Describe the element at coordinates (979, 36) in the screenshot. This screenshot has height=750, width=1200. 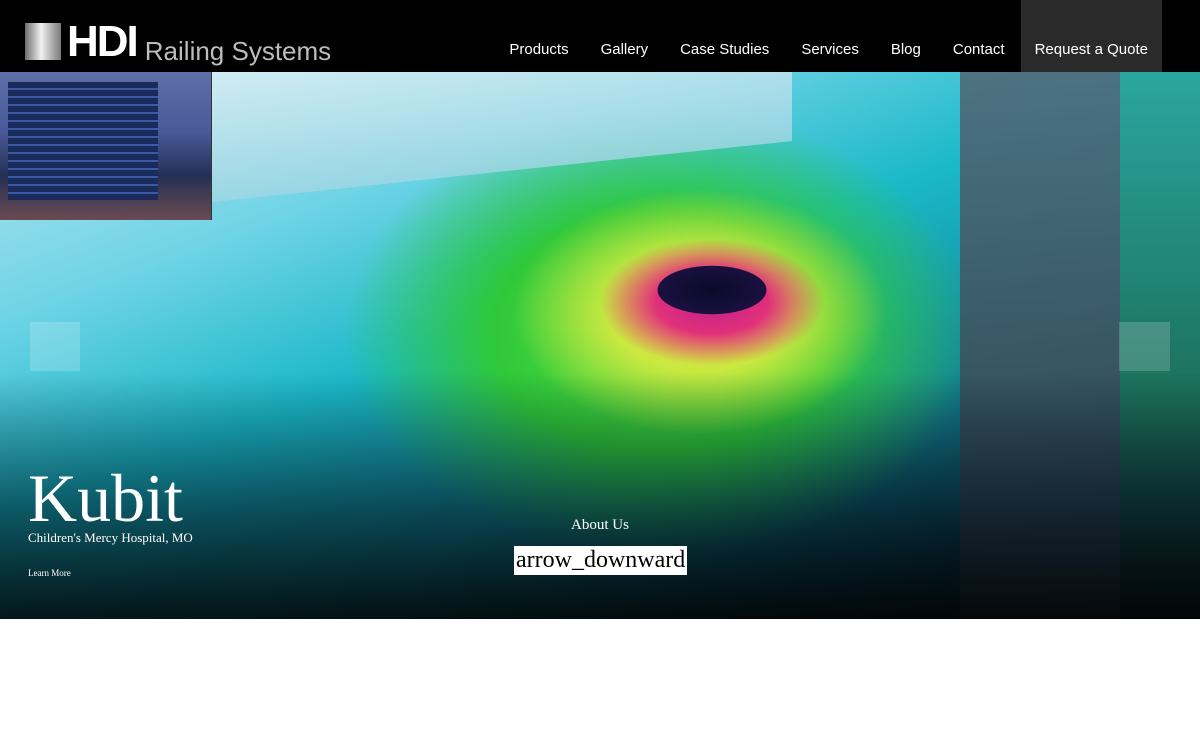
I see `nav-contact: Contact` at that location.